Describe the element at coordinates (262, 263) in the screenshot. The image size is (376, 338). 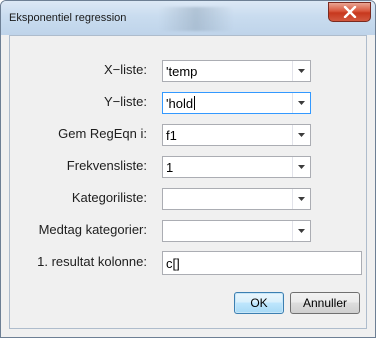
I see `first-result-column-input: c[]` at that location.